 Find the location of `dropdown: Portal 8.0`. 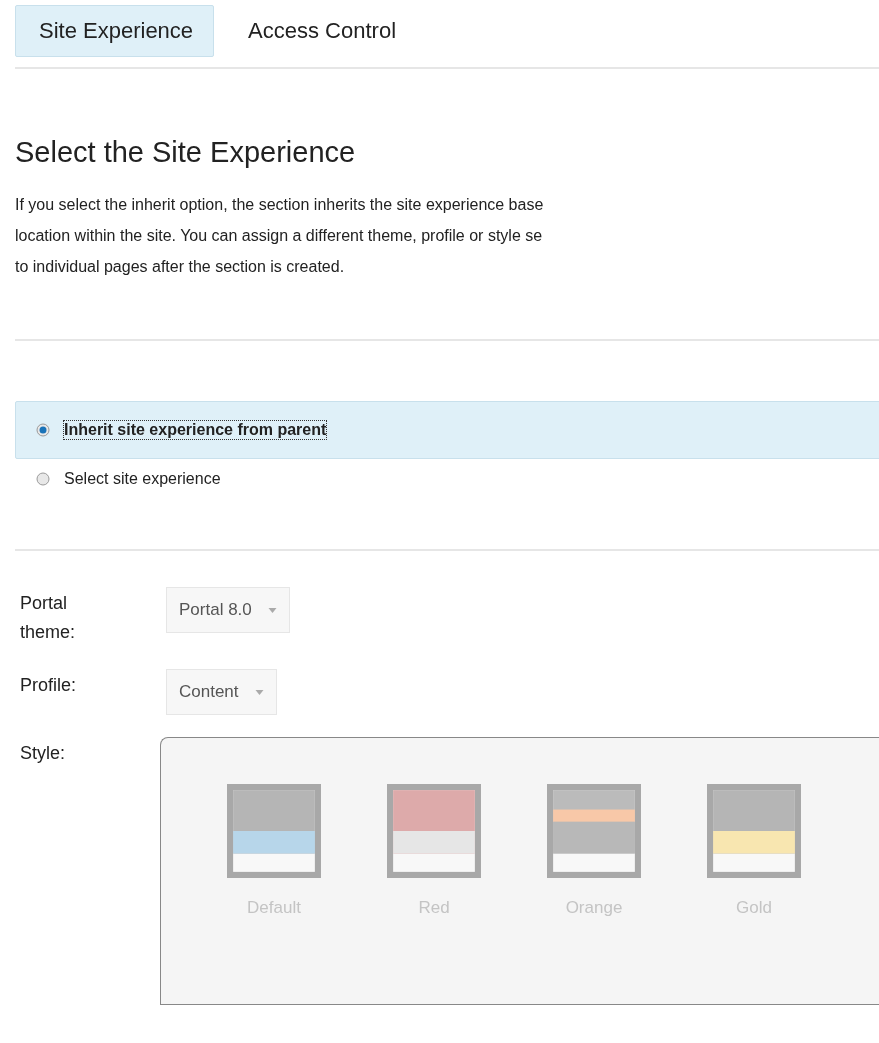

dropdown: Portal 8.0 is located at coordinates (228, 610).